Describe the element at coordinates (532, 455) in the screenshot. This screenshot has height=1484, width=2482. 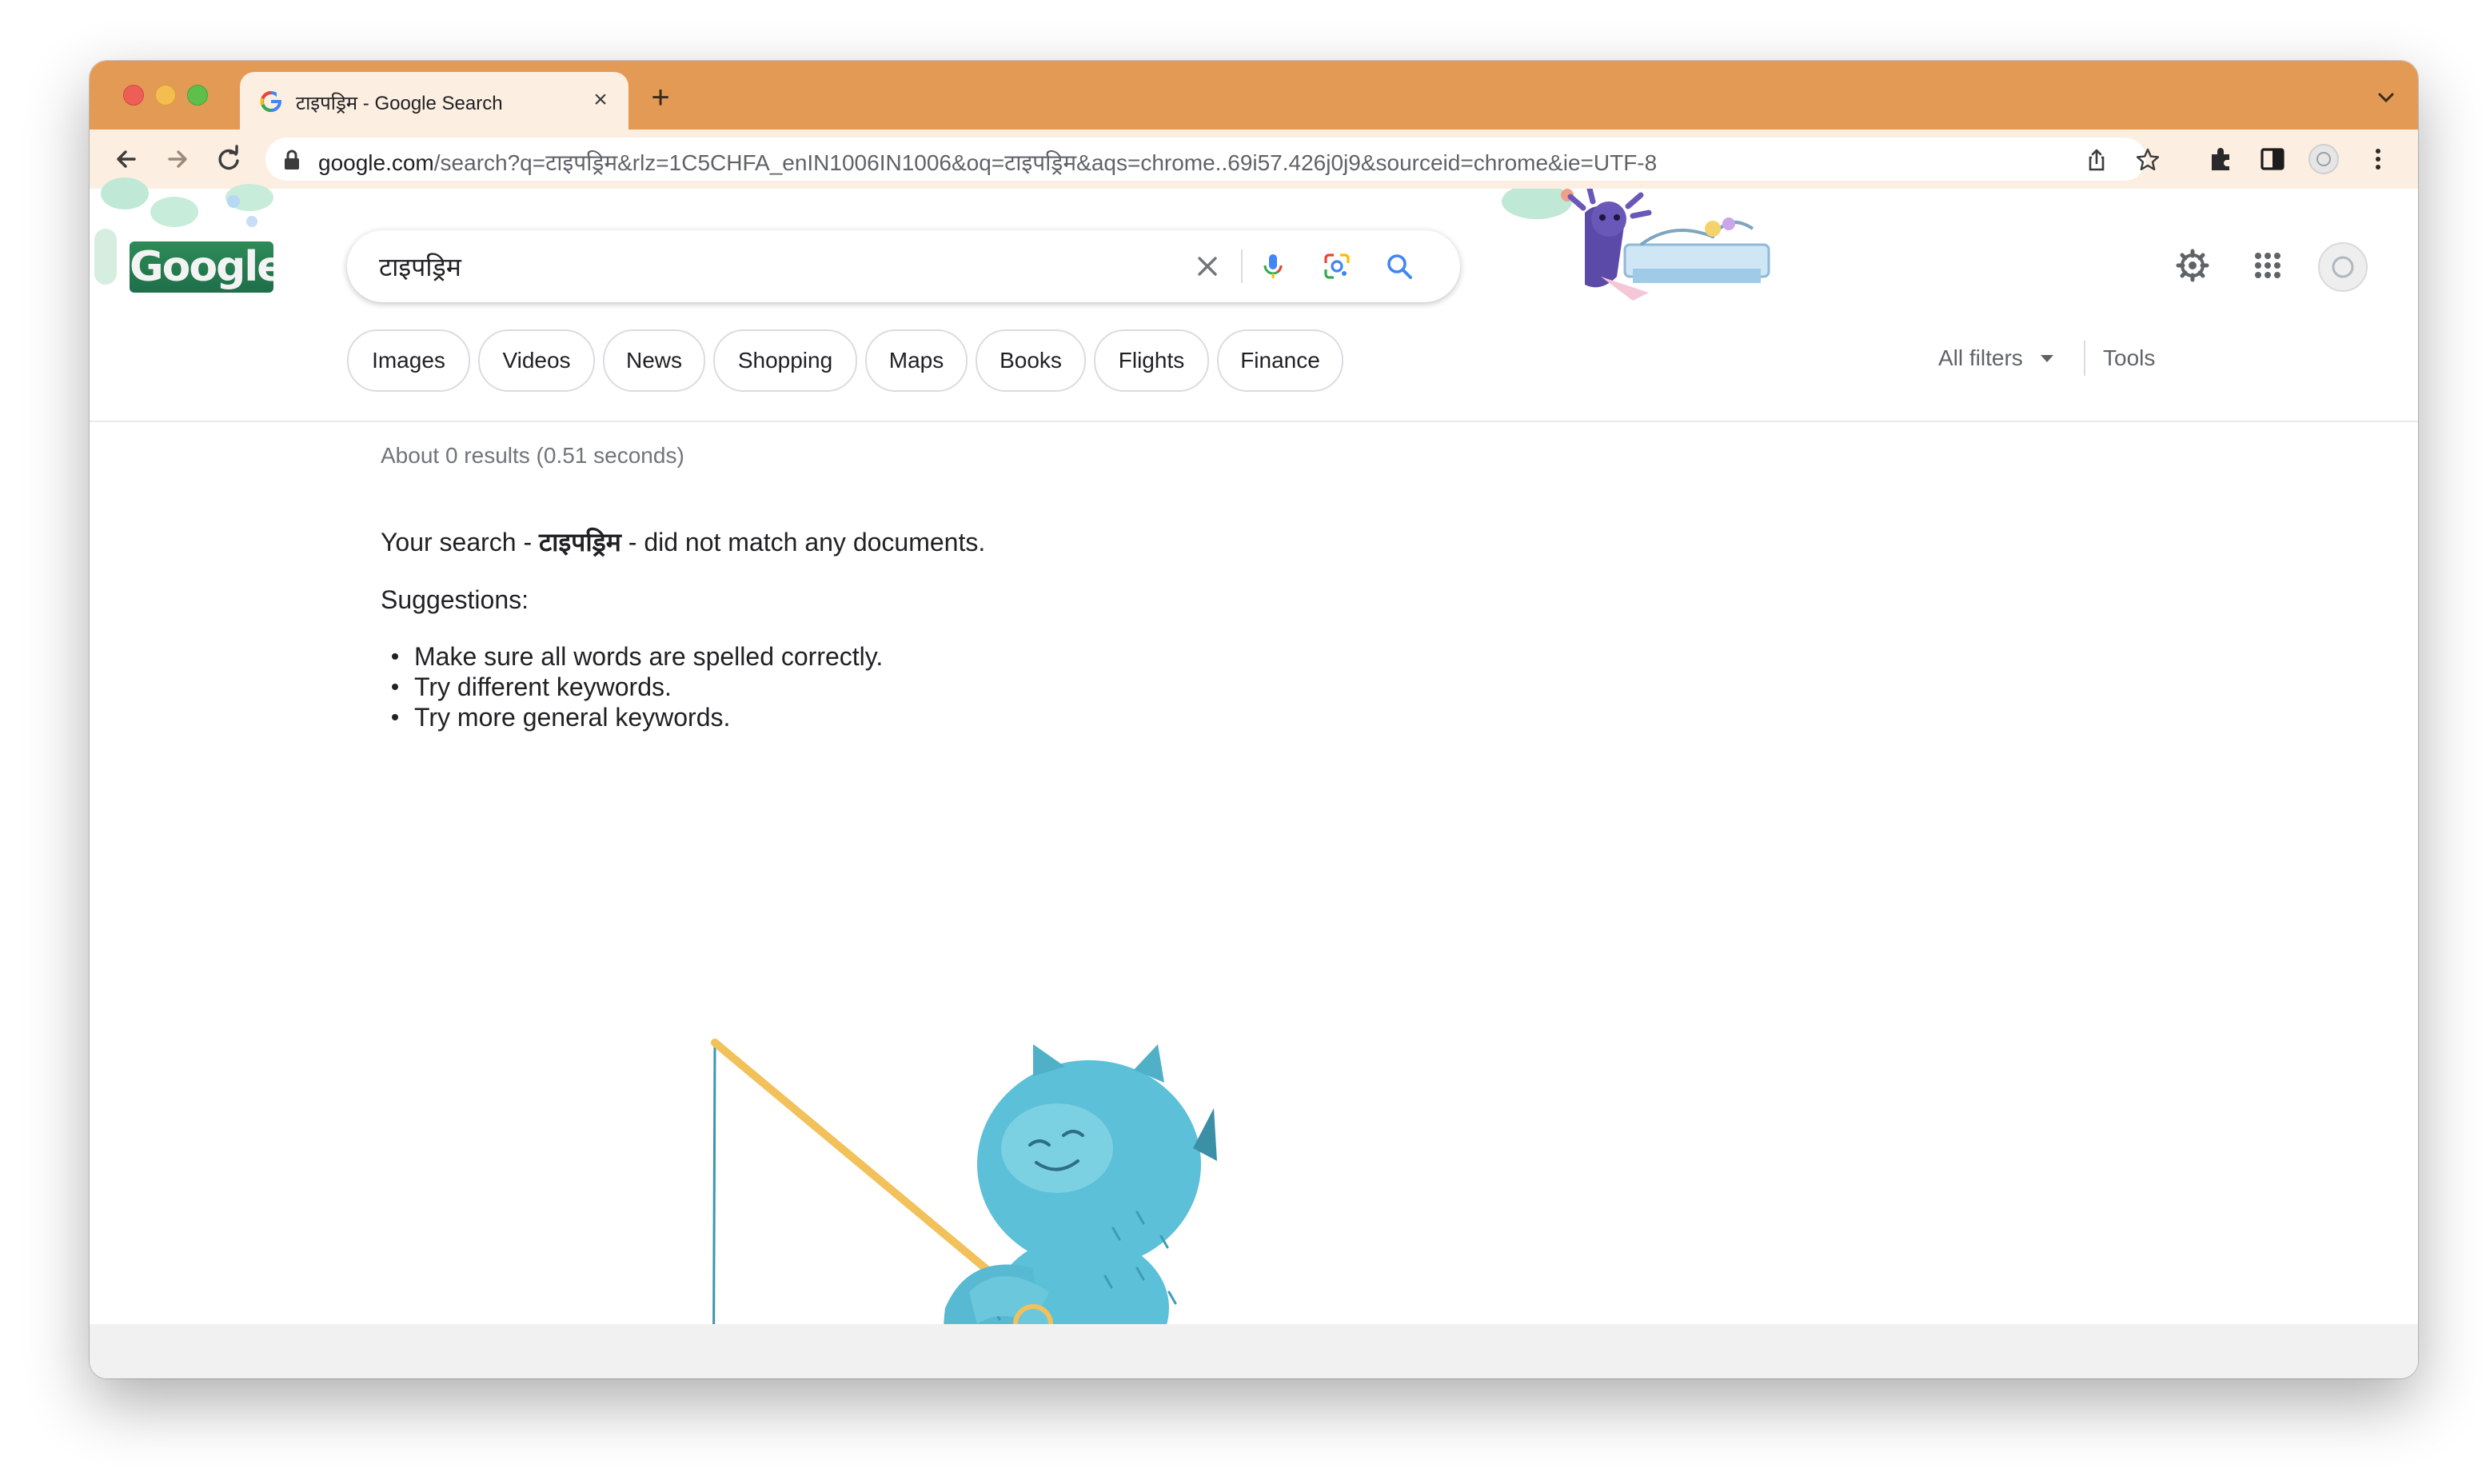
I see `result-stats: About 0 results (0.51 seconds)` at that location.